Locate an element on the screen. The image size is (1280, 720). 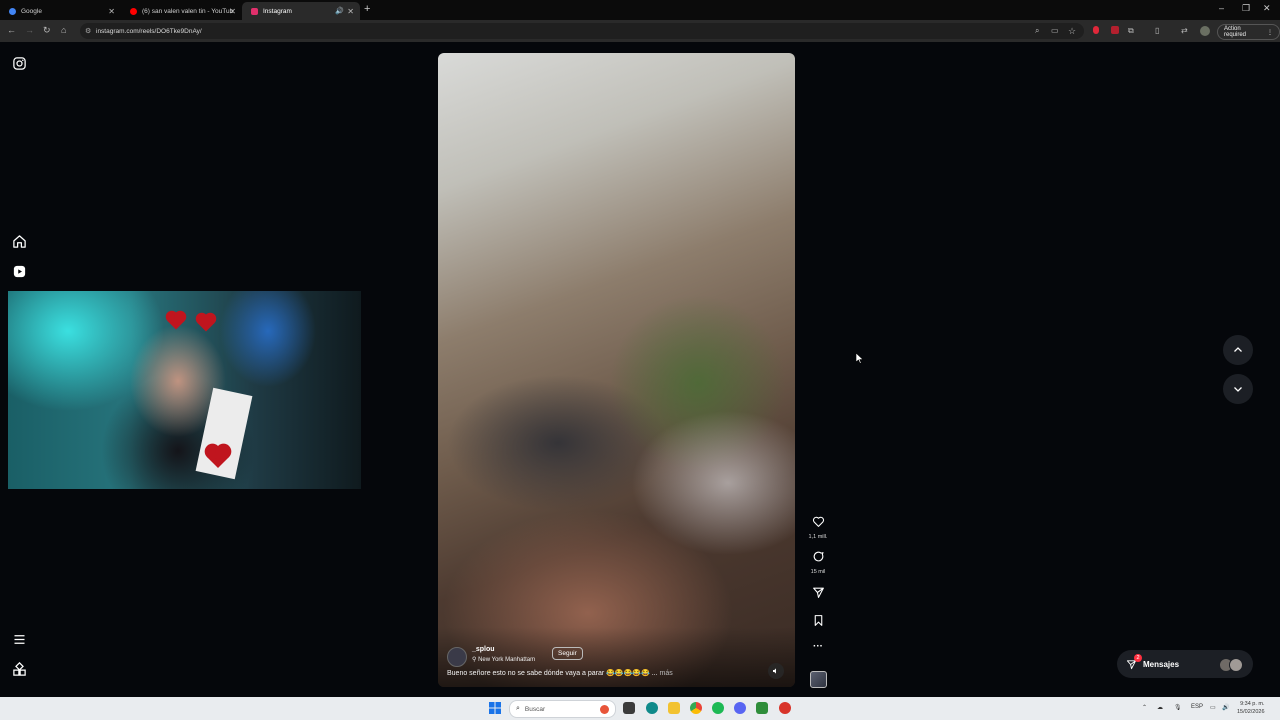
chevron-up-icon is located at coordinates (1238, 349).